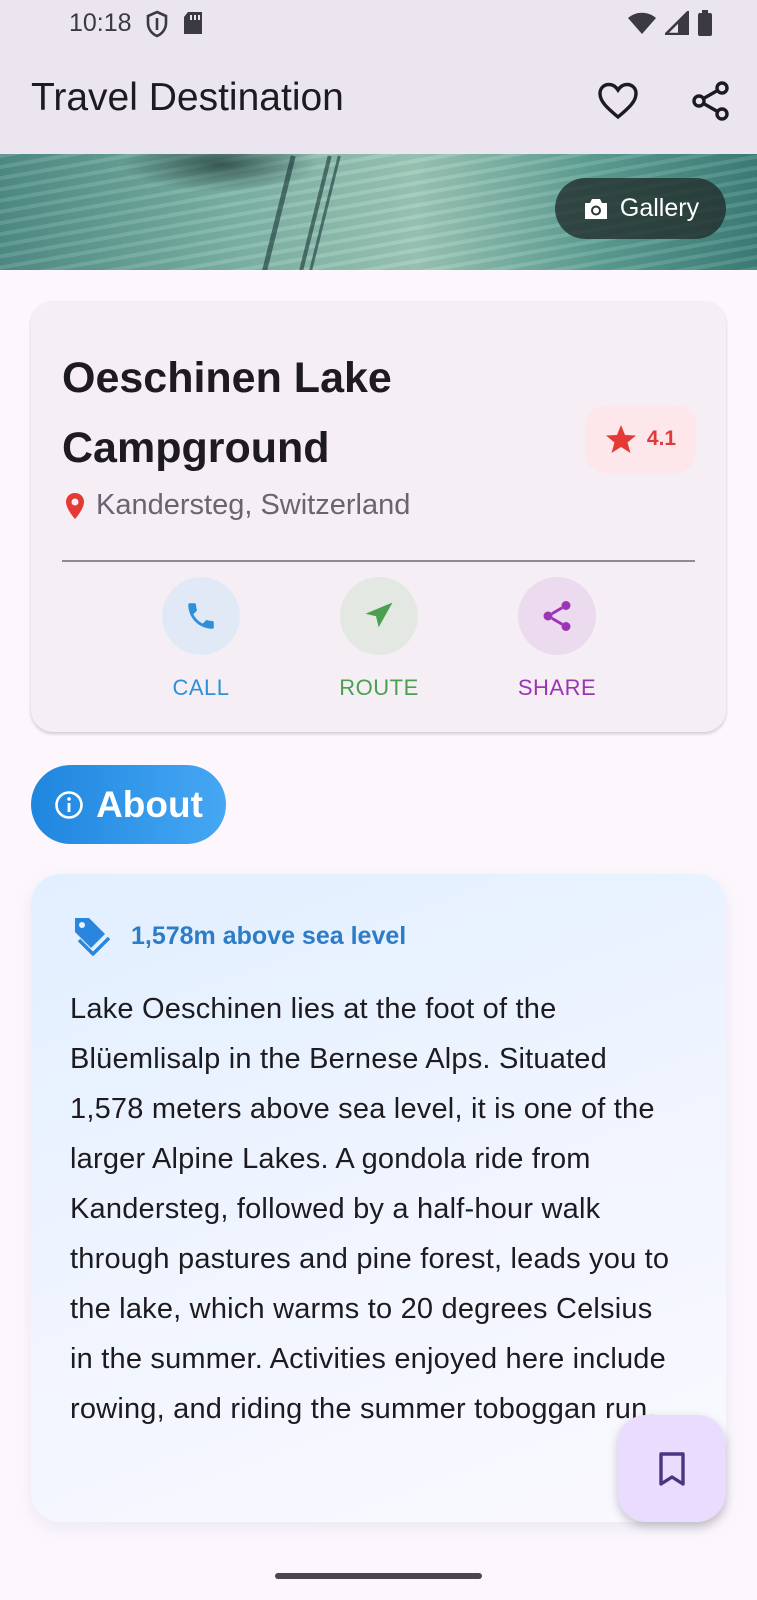 This screenshot has height=1600, width=757. I want to click on rating-badge: 4.1, so click(640, 439).